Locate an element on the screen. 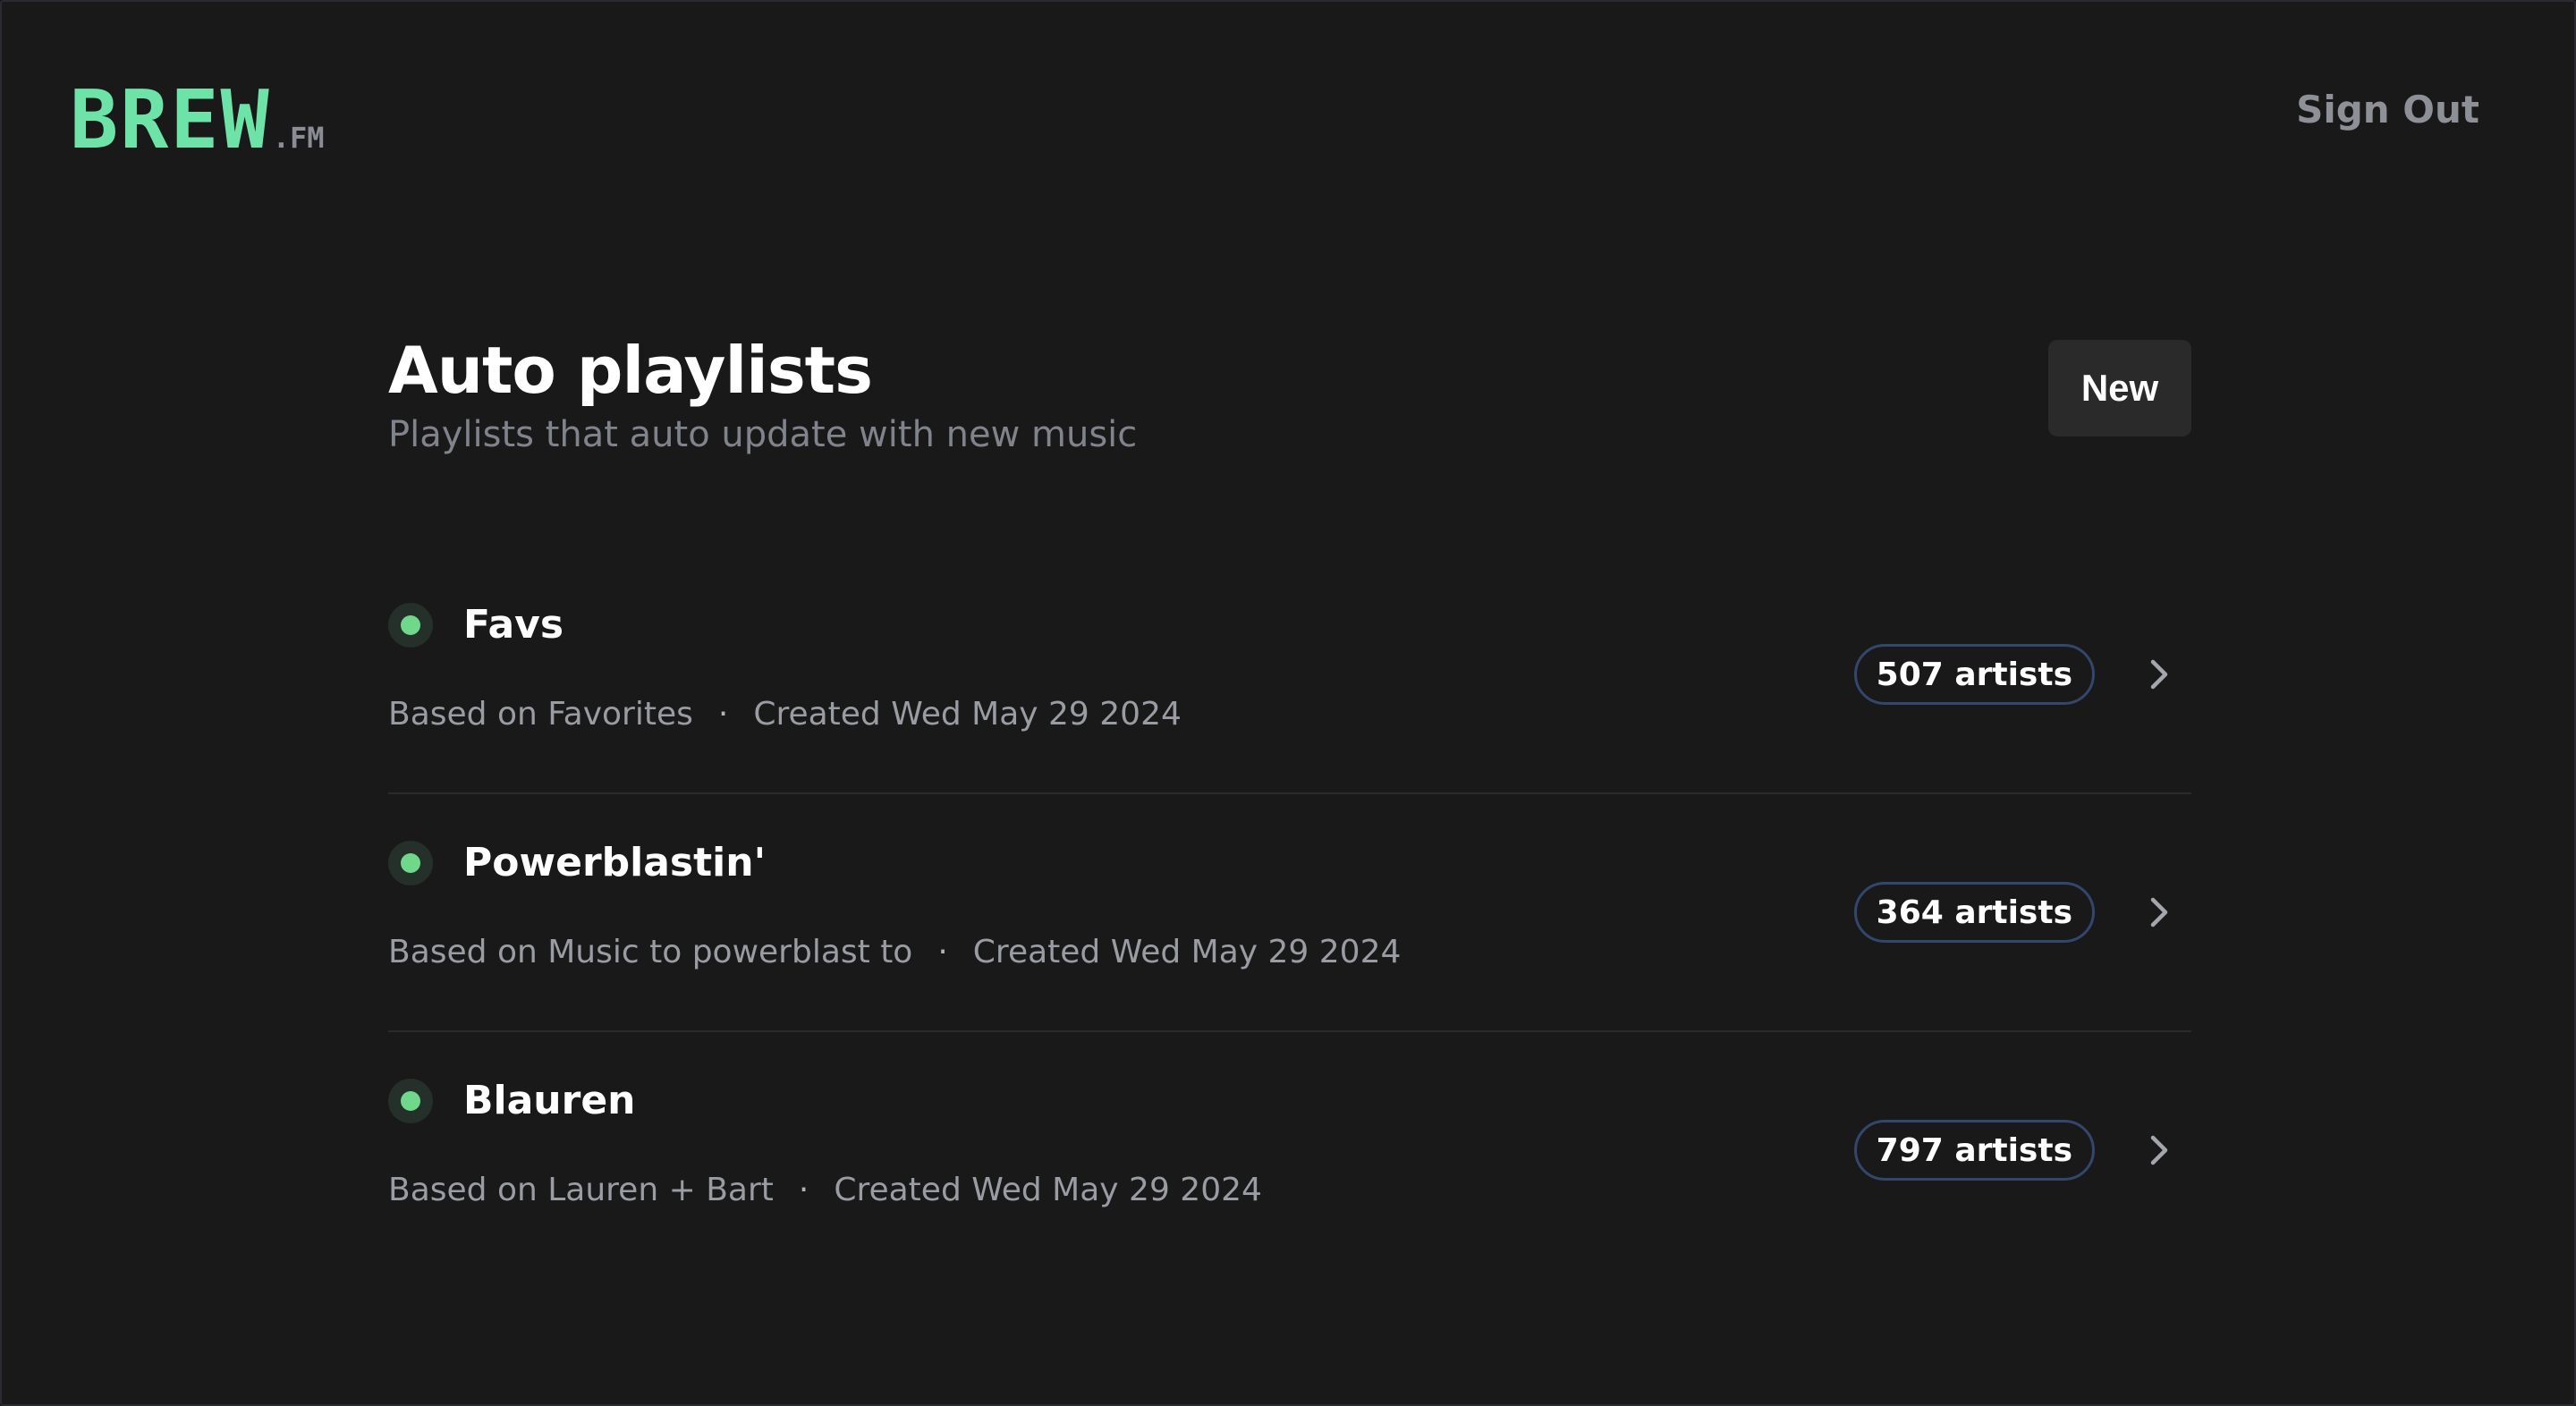 This screenshot has height=1406, width=2576. playlist-name: Favs is located at coordinates (513, 625).